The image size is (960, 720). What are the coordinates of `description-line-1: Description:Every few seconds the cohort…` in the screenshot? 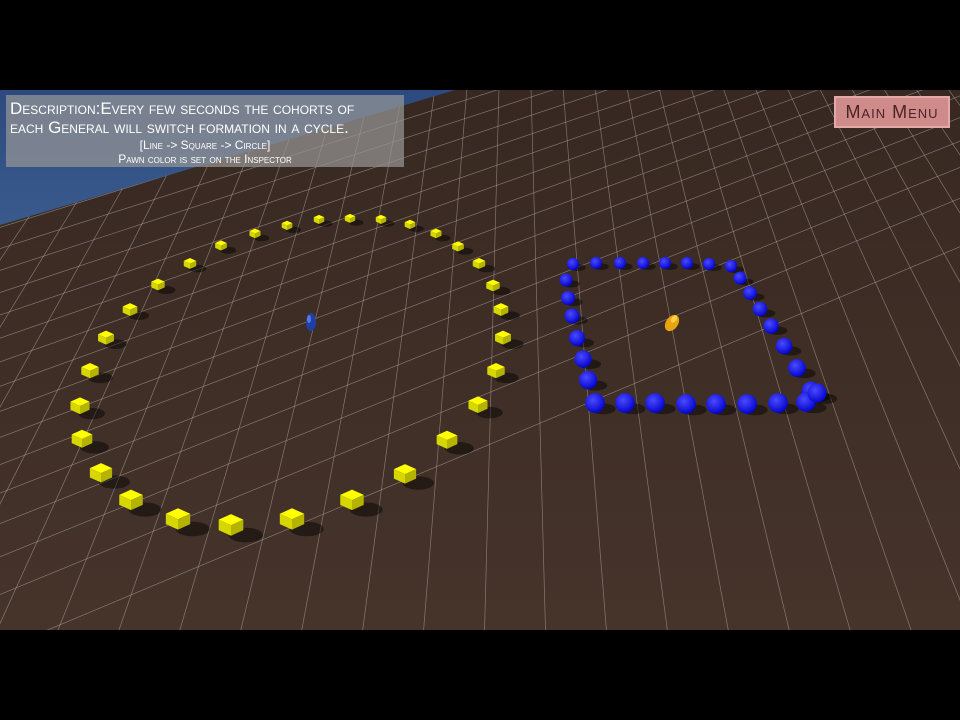 It's located at (205, 108).